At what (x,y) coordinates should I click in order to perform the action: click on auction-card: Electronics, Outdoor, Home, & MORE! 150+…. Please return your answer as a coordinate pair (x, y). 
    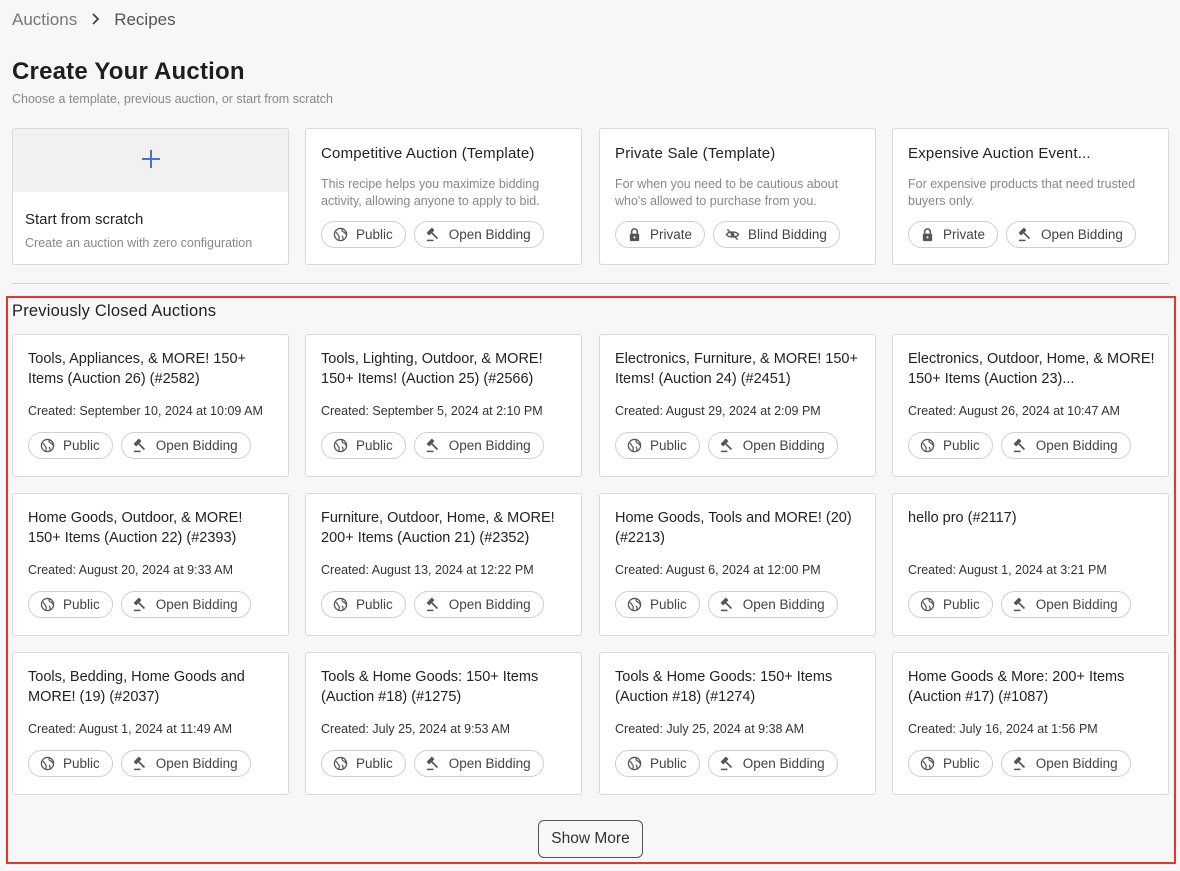
    Looking at the image, I should click on (1030, 405).